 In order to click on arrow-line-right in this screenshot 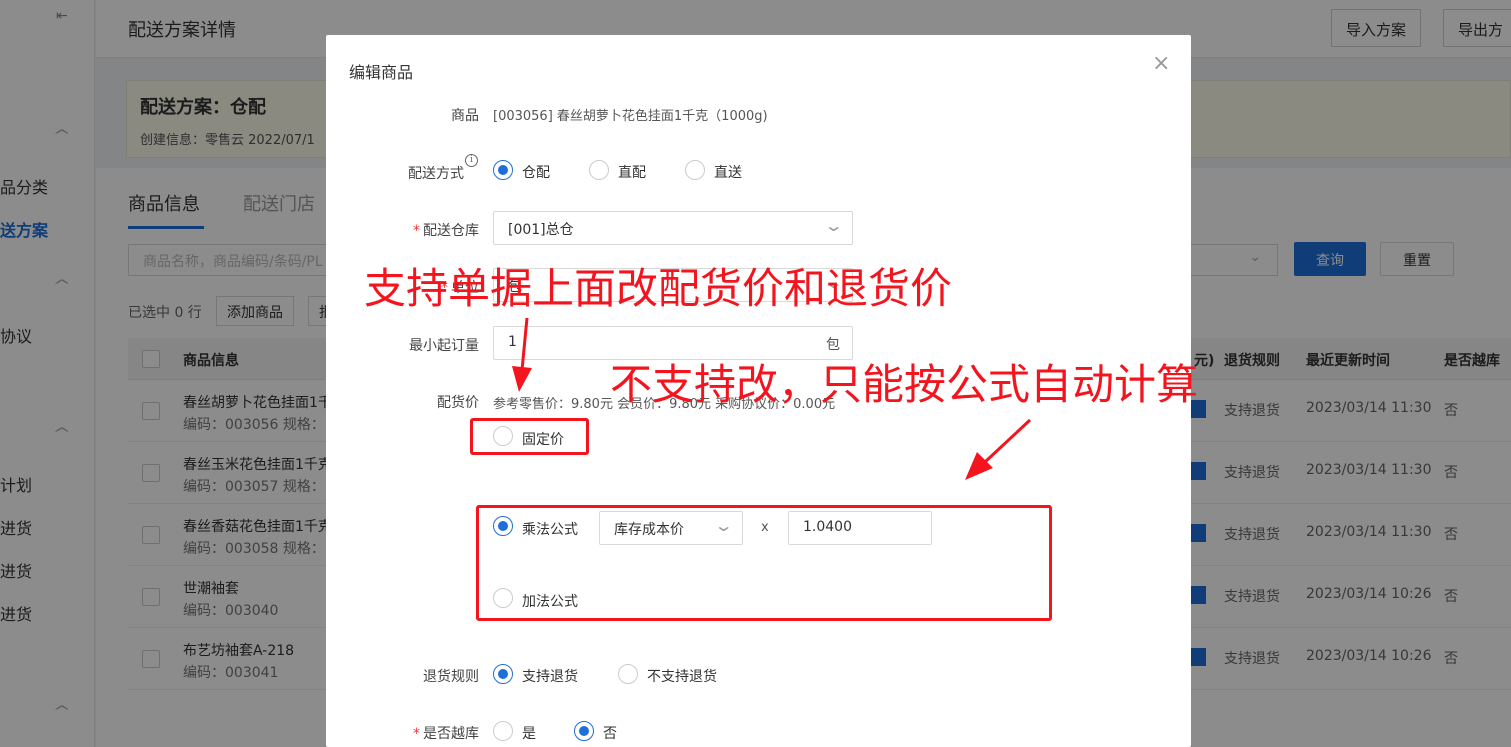, I will do `click(1007, 441)`.